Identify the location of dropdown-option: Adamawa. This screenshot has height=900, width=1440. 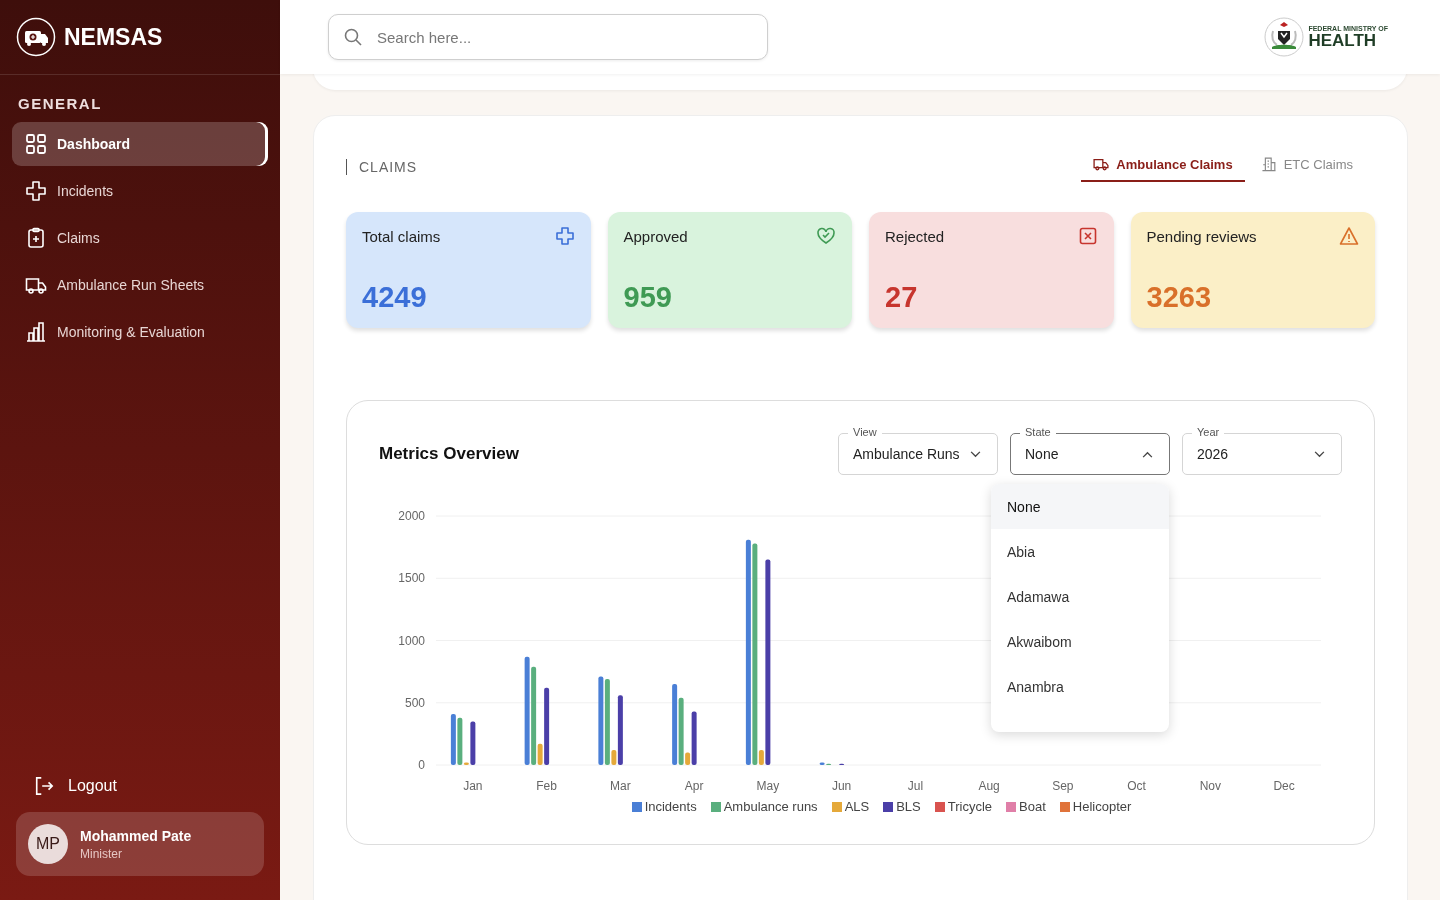
(1080, 596).